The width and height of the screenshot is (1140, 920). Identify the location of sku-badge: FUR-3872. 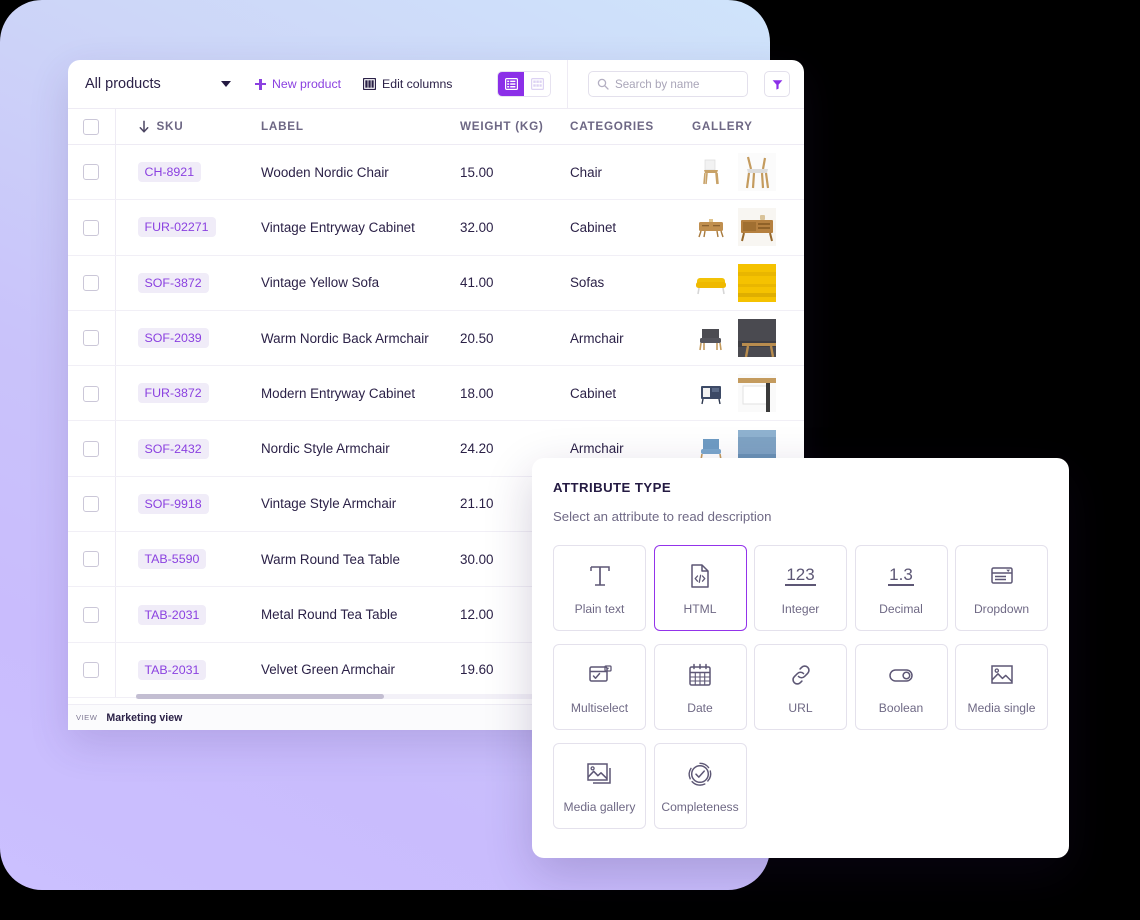
(173, 393).